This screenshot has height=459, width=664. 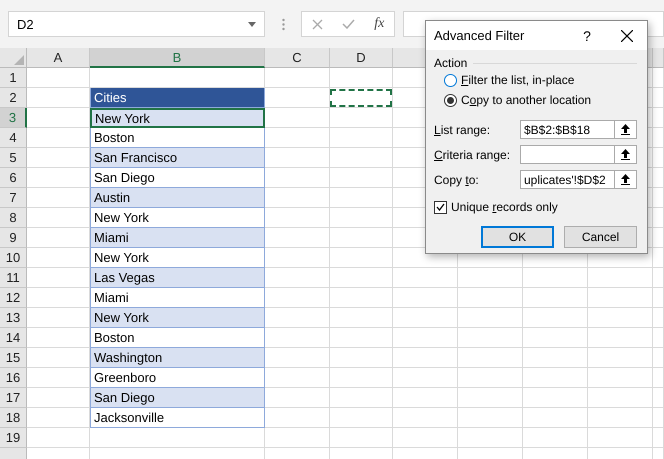 I want to click on table-cell: San Francisco, so click(x=177, y=158).